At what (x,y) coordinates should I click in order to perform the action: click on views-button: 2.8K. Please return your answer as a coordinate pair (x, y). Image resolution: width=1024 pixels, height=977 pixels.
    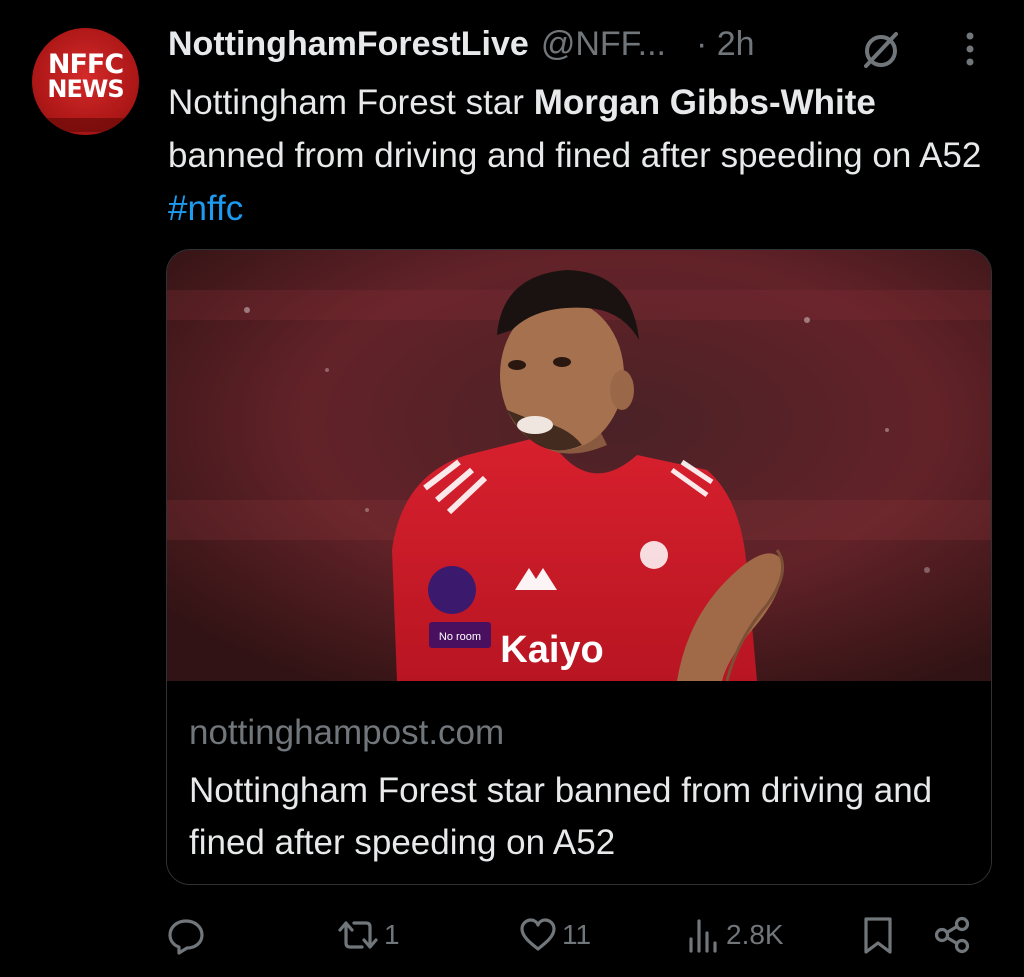
    Looking at the image, I should click on (735, 935).